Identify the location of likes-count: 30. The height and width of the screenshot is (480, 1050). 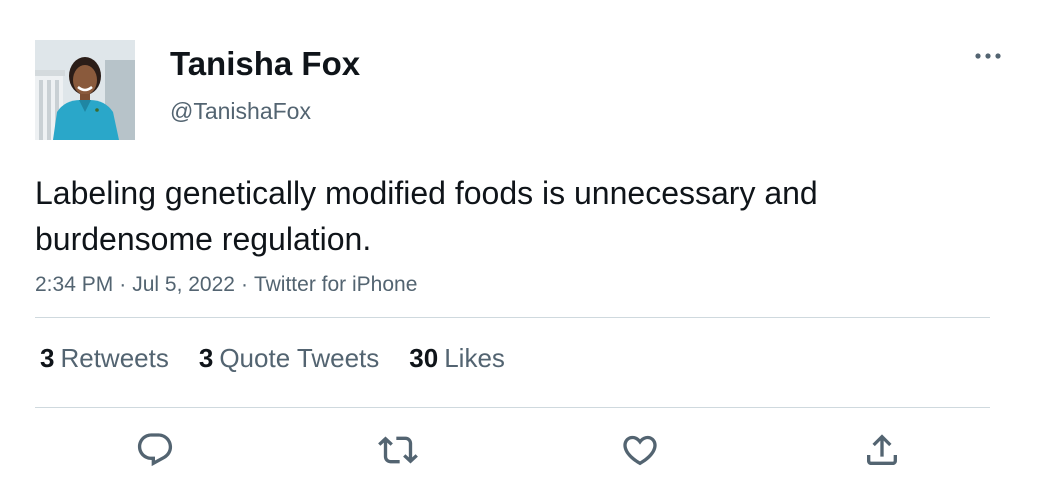
(424, 358).